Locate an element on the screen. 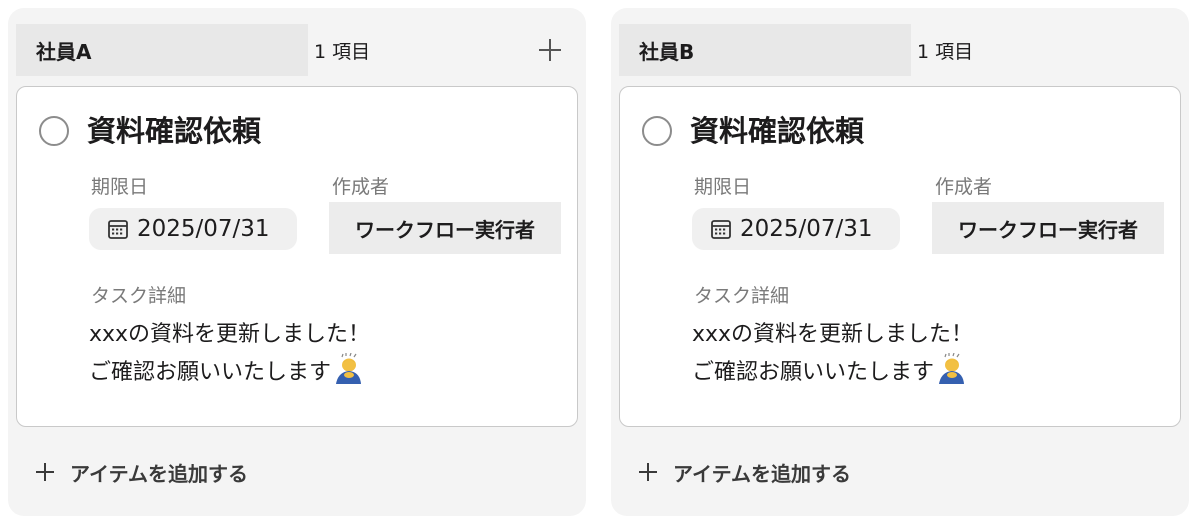 Image resolution: width=1200 pixels, height=522 pixels. group-name: 社員A is located at coordinates (162, 50).